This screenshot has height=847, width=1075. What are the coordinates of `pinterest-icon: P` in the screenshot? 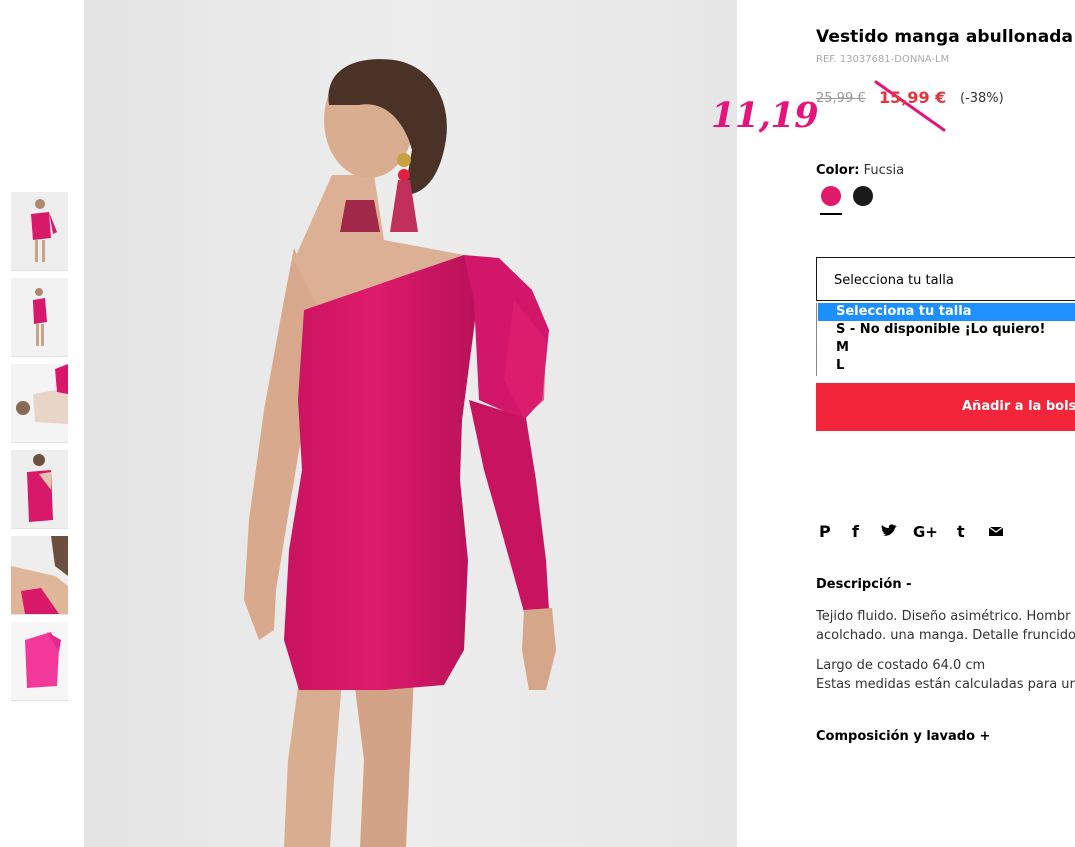 It's located at (827, 531).